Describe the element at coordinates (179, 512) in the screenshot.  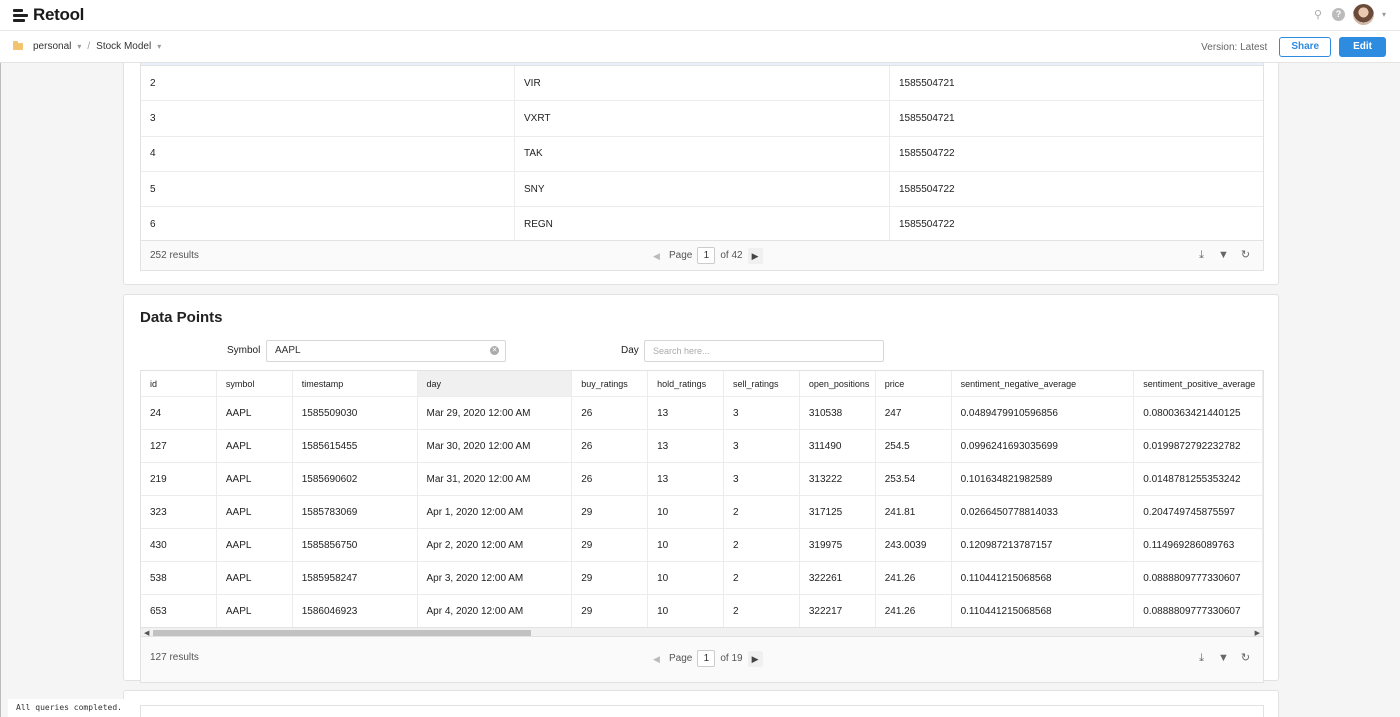
I see `table-cell: 323` at that location.